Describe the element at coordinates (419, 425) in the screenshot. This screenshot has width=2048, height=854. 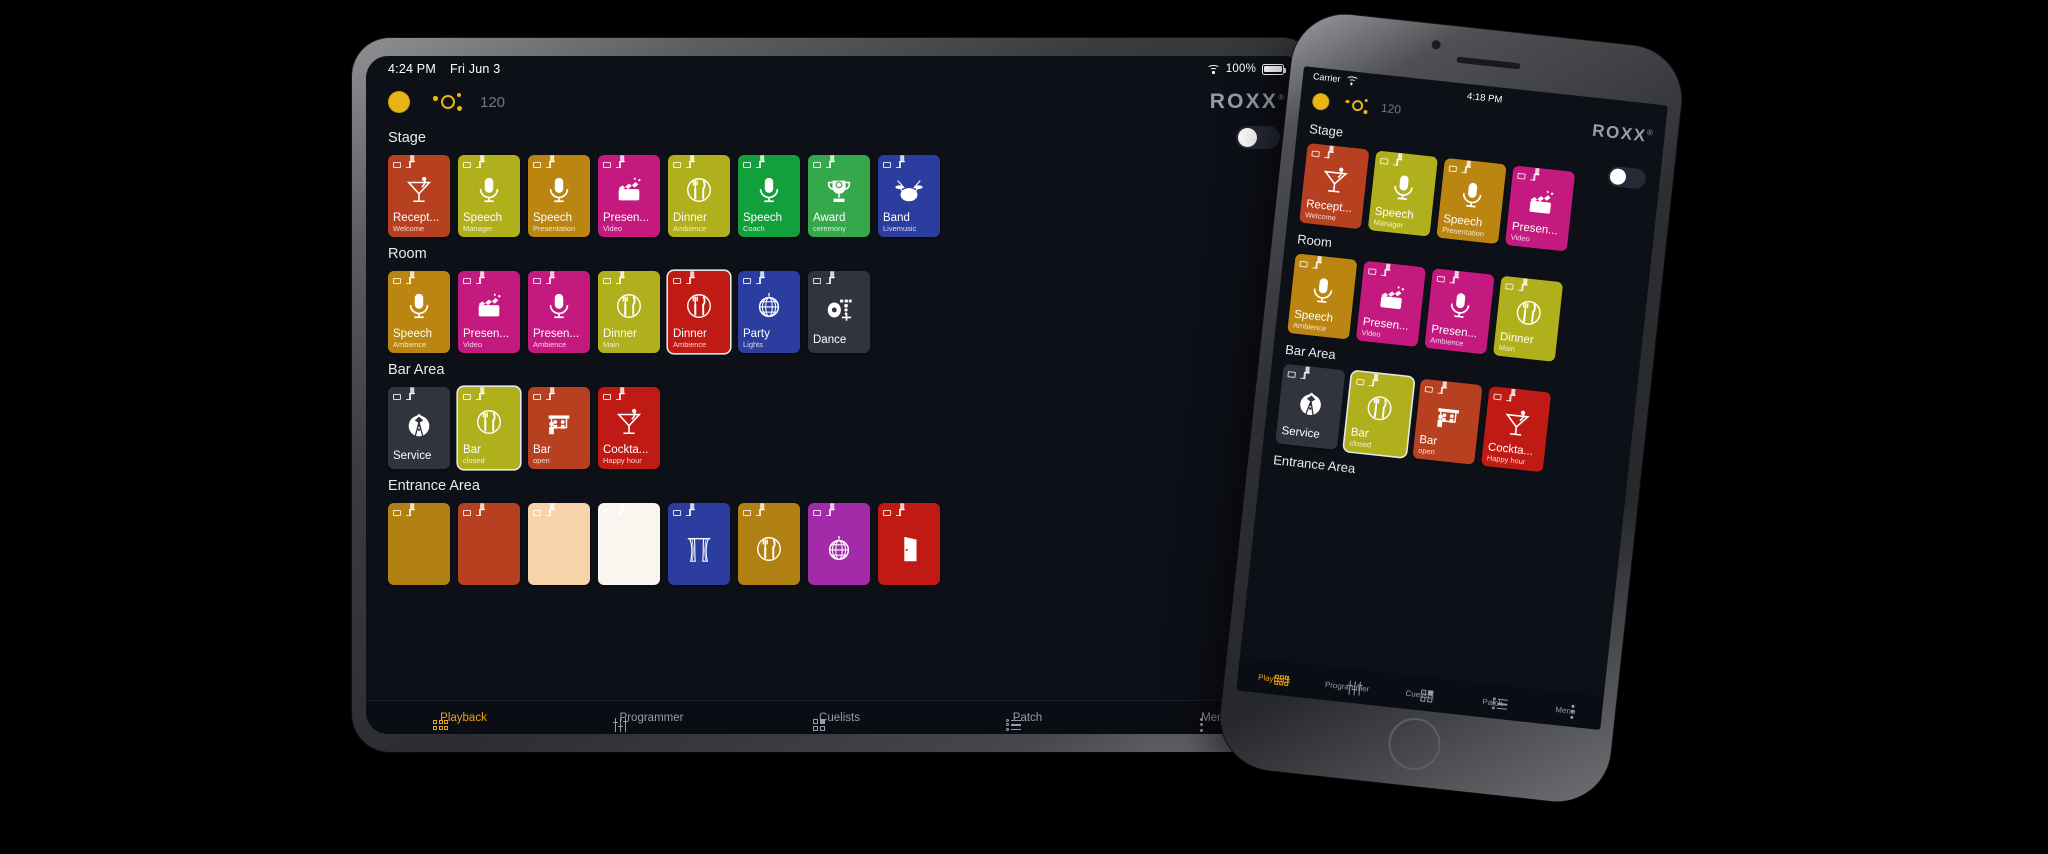
I see `bowtie-icon` at that location.